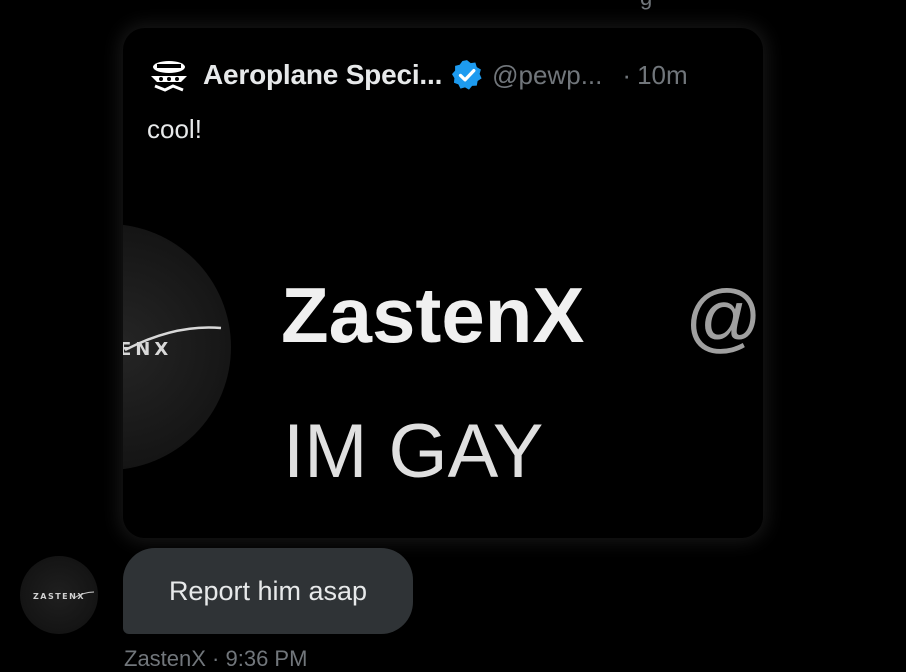 This screenshot has width=906, height=672. What do you see at coordinates (216, 658) in the screenshot?
I see `message-meta-cut-text: ZastenX · 9:36 PM` at bounding box center [216, 658].